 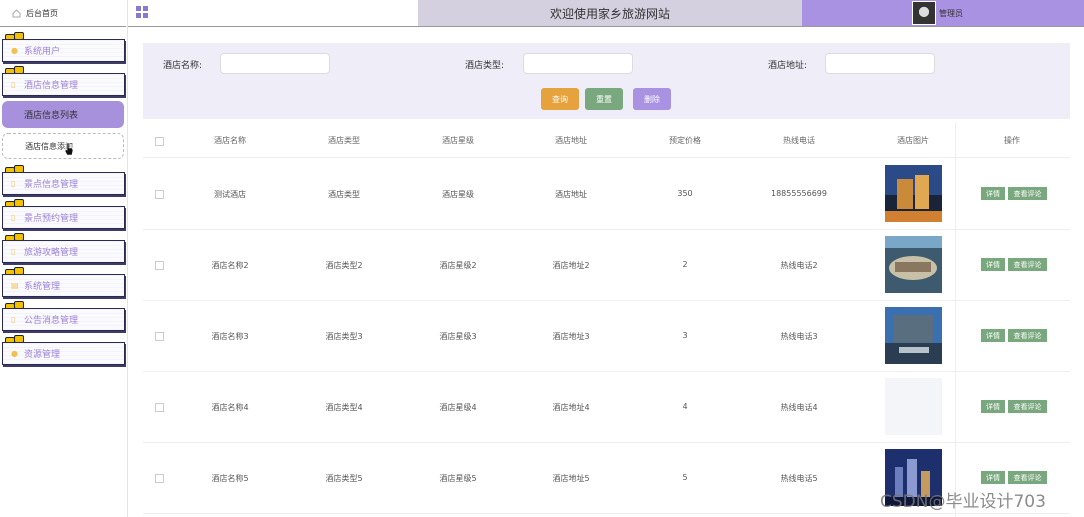 I want to click on sidebar-sub-hotel-add: 酒店信息添加, so click(x=63, y=146).